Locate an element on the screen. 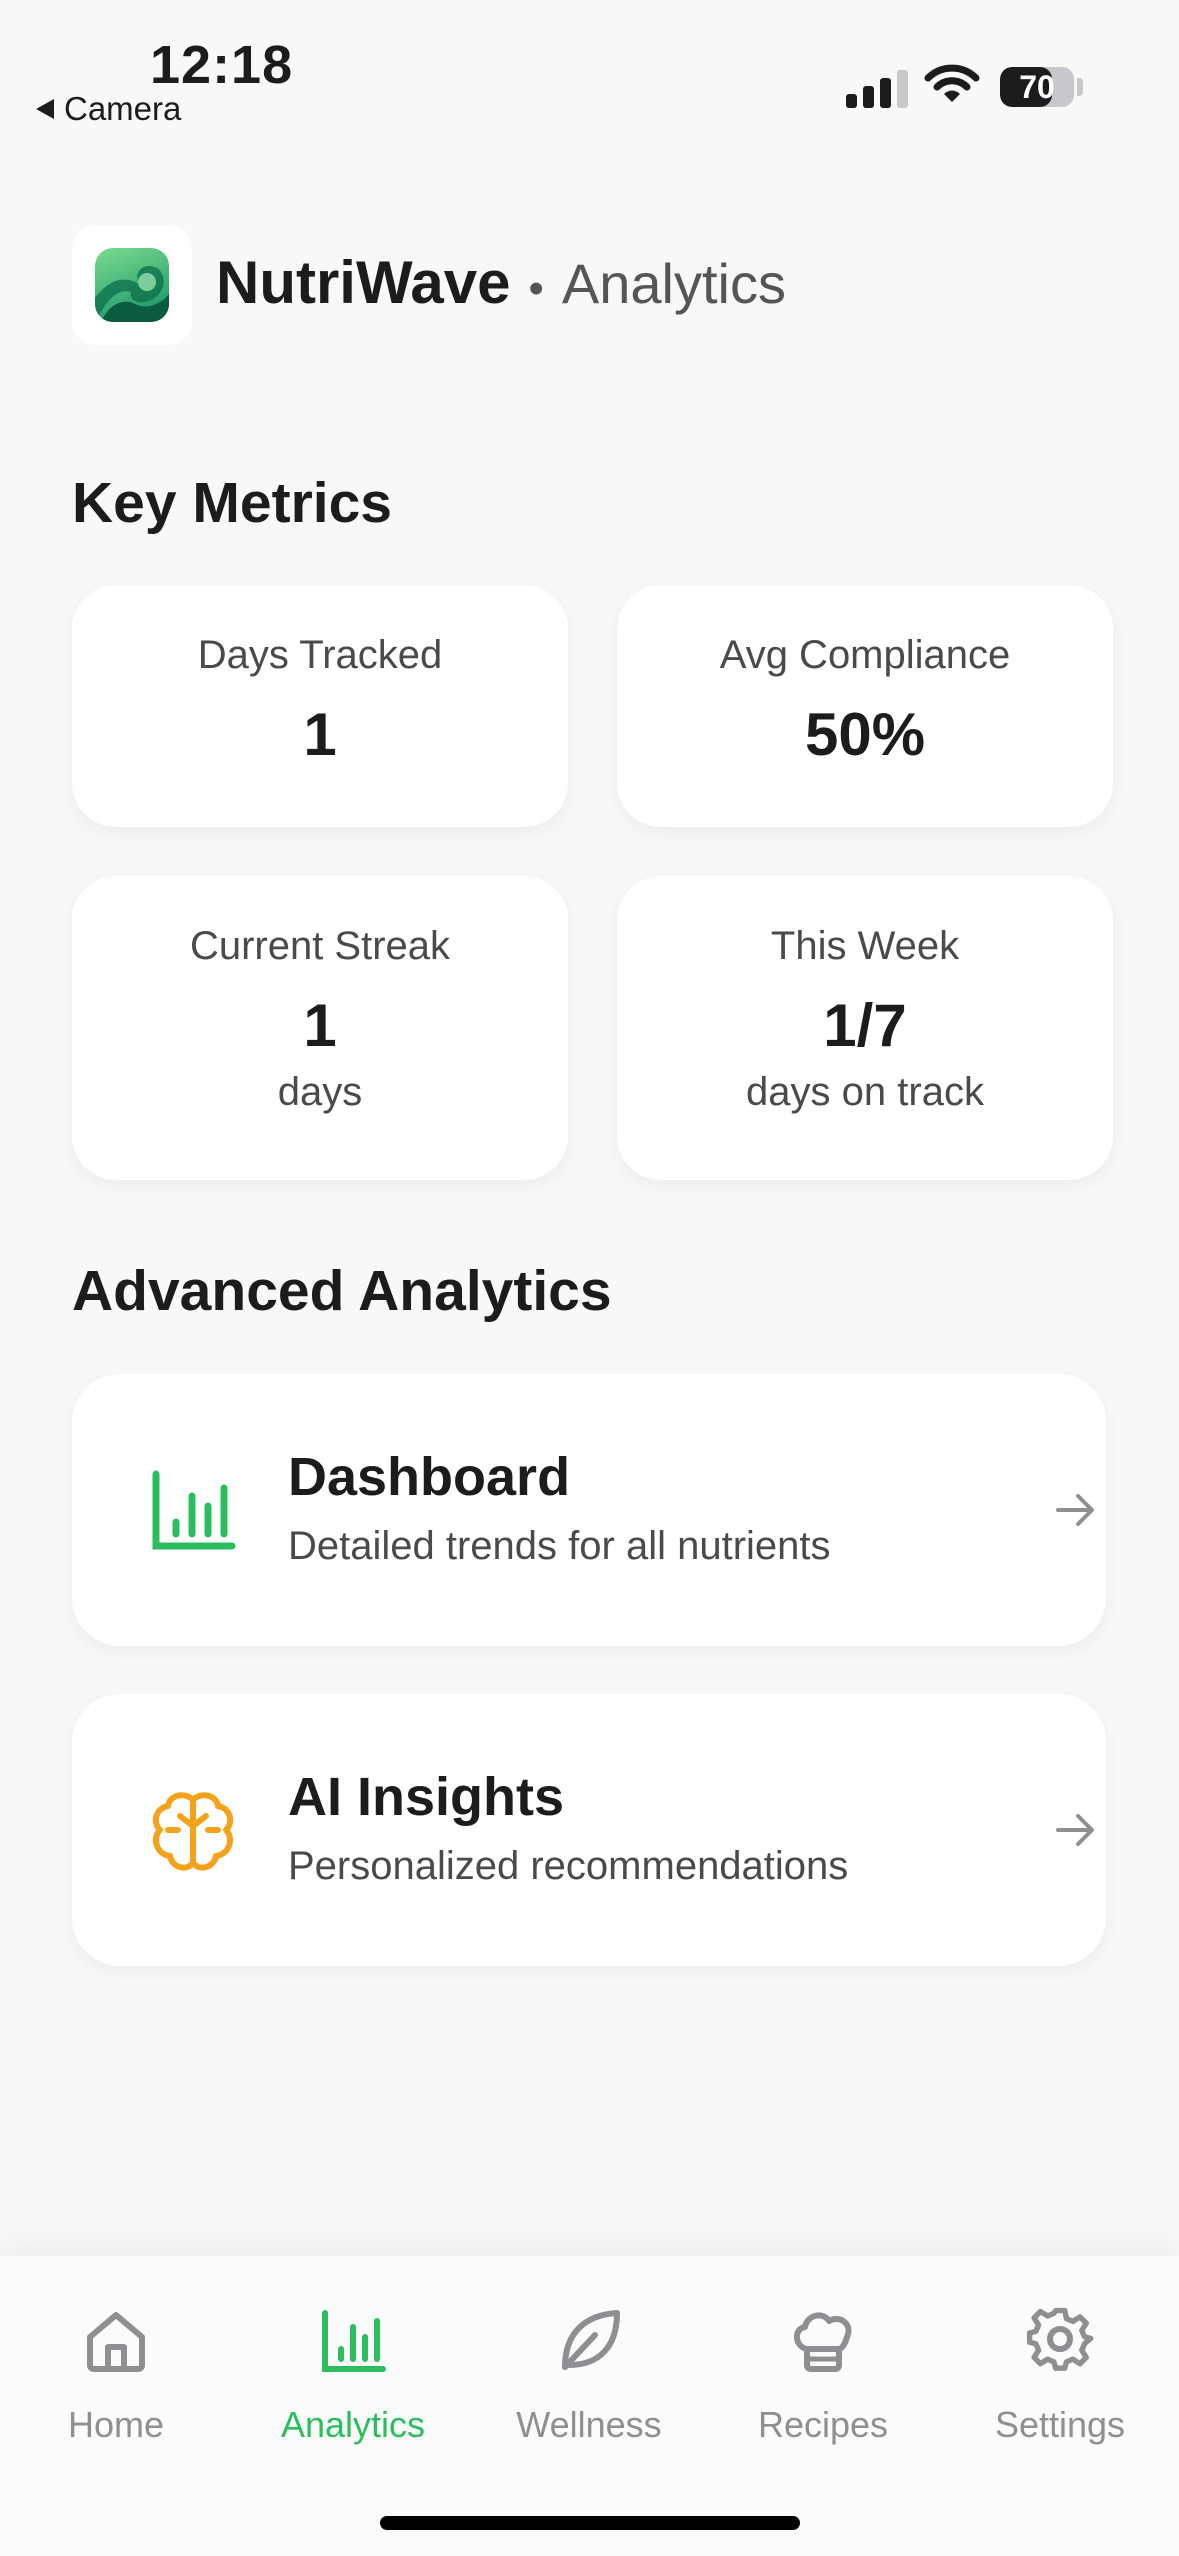  status-time: 12:18 is located at coordinates (222, 65).